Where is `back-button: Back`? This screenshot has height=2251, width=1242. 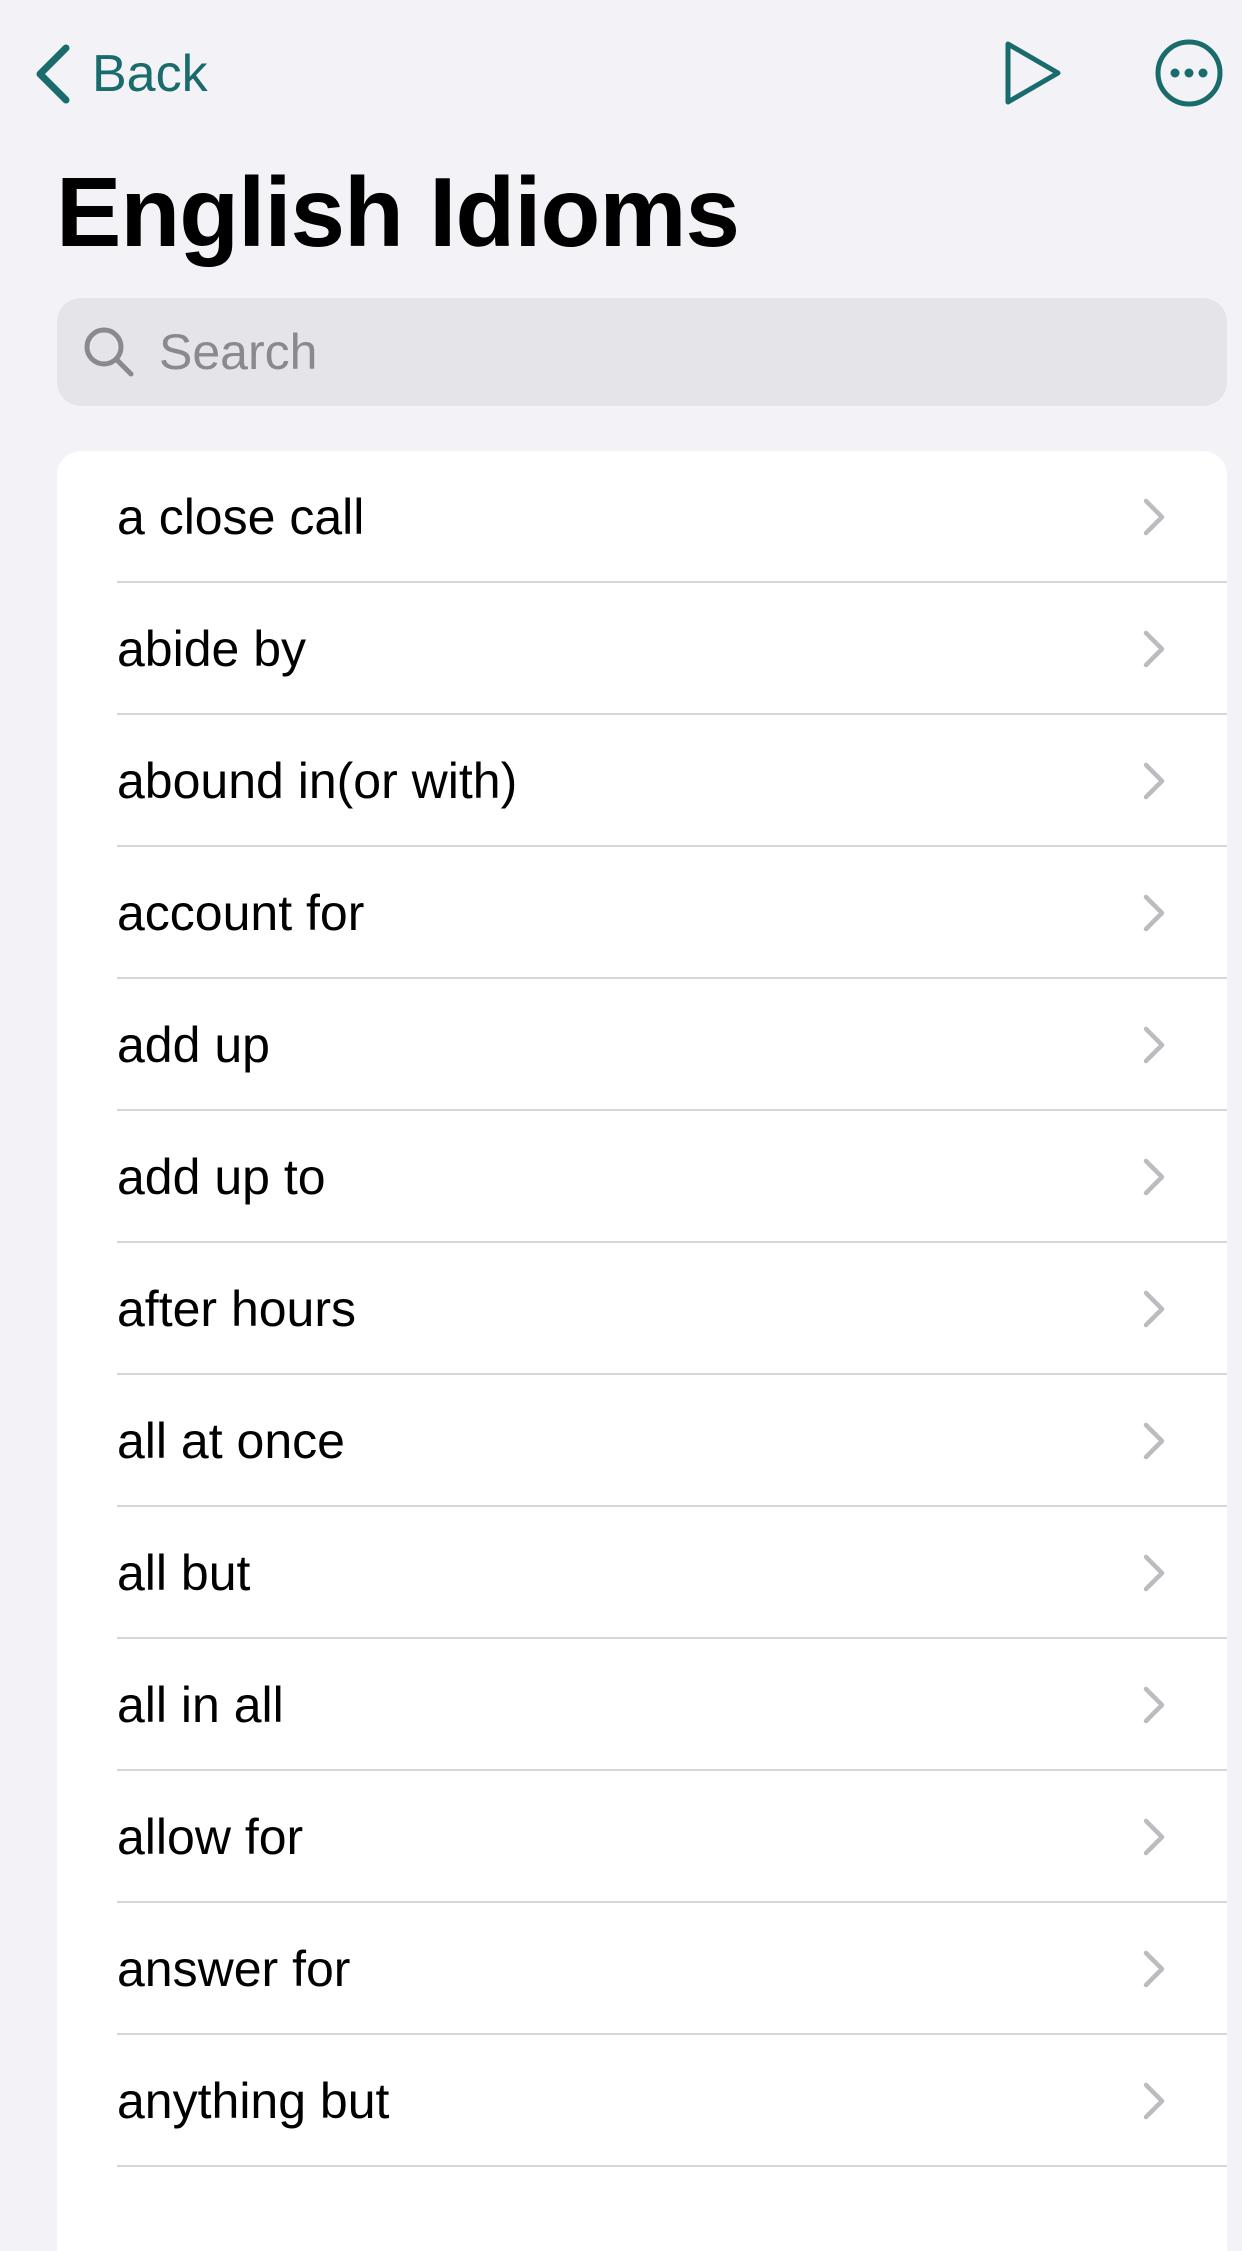 back-button: Back is located at coordinates (119, 74).